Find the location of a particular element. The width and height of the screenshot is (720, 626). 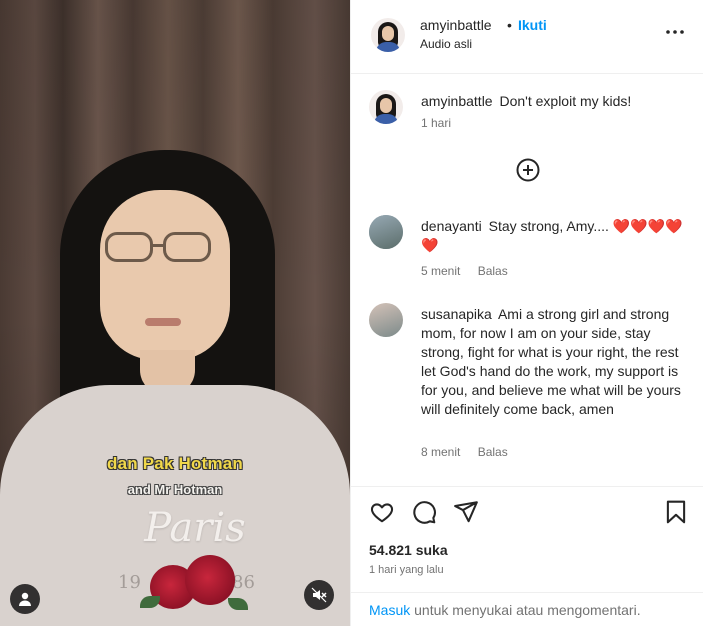

caption-username: amyinbattle is located at coordinates (457, 101).